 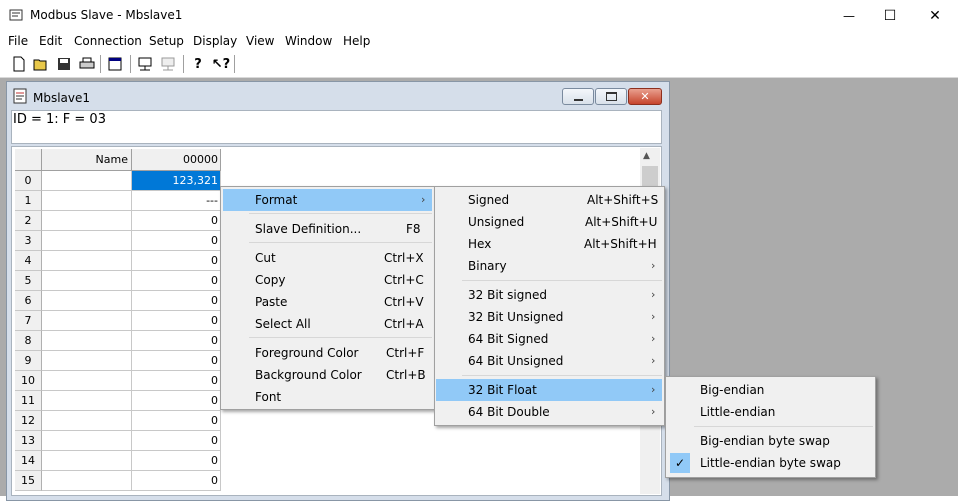 What do you see at coordinates (549, 339) in the screenshot?
I see `menu-item-64bit-signed: 64 Bit Signed ›` at bounding box center [549, 339].